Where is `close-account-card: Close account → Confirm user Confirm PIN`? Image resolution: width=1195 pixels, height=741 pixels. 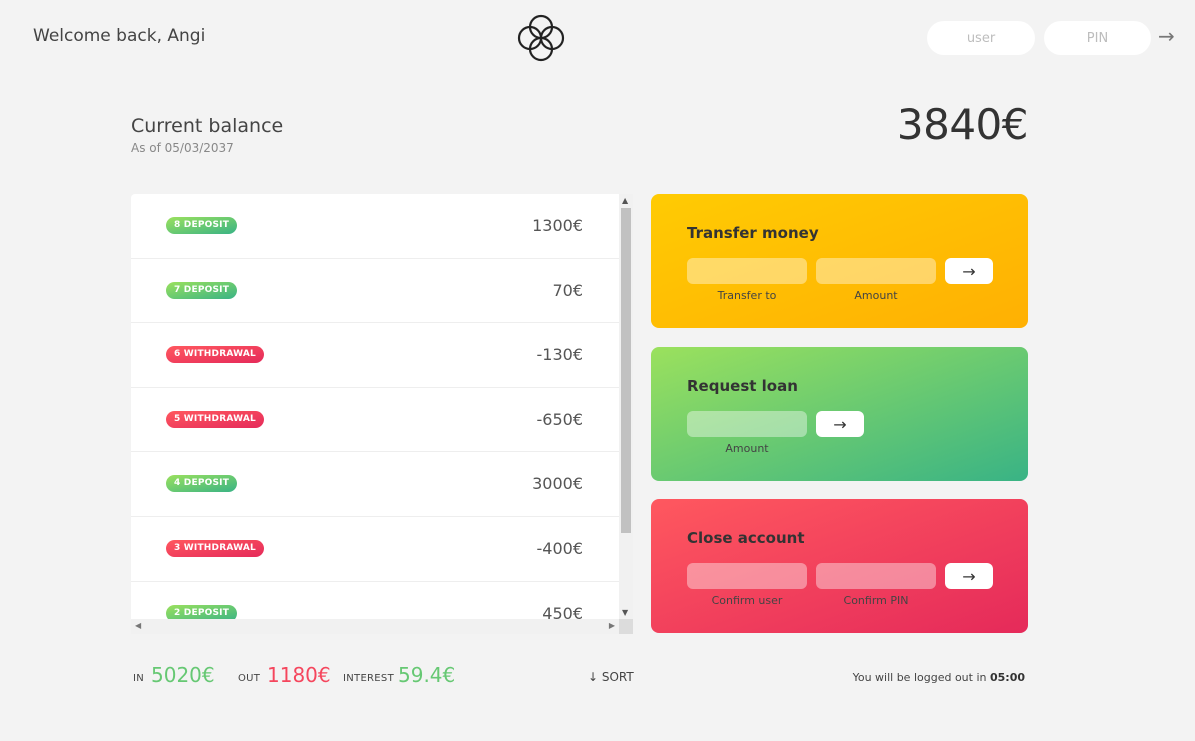
close-account-card: Close account → Confirm user Confirm PIN is located at coordinates (839, 566).